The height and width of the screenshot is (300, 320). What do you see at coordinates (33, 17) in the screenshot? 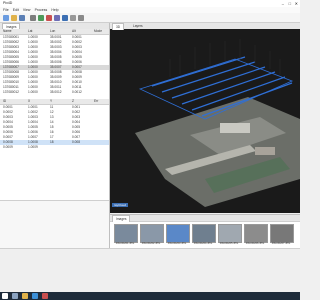
I see `camera-icon` at bounding box center [33, 17].